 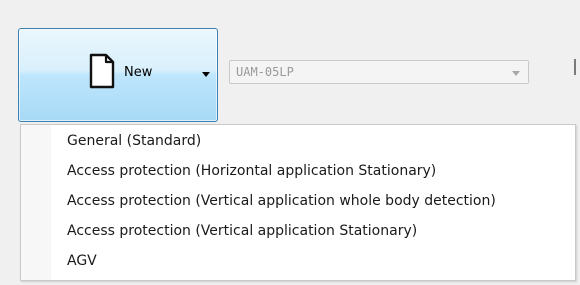 I want to click on model-select: UAM-05LP, so click(x=379, y=72).